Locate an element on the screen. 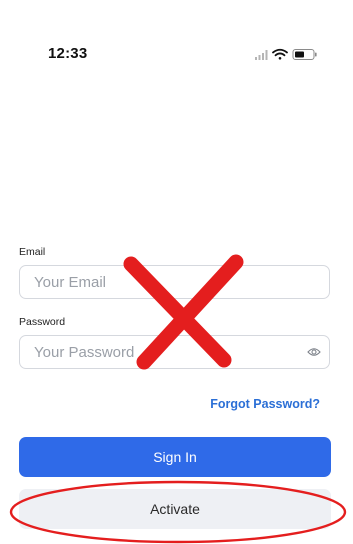  email-placeholder: Your Email is located at coordinates (70, 282).